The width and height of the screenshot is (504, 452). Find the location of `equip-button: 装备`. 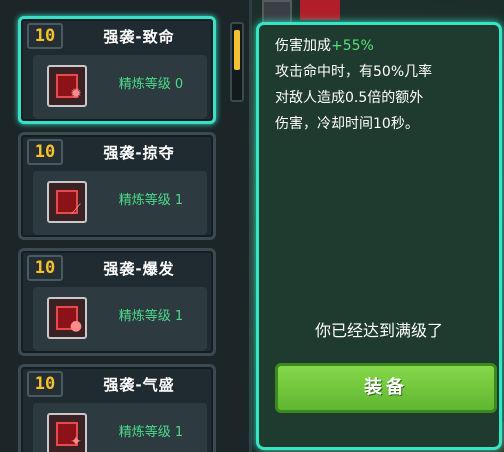

equip-button: 装备 is located at coordinates (386, 388).